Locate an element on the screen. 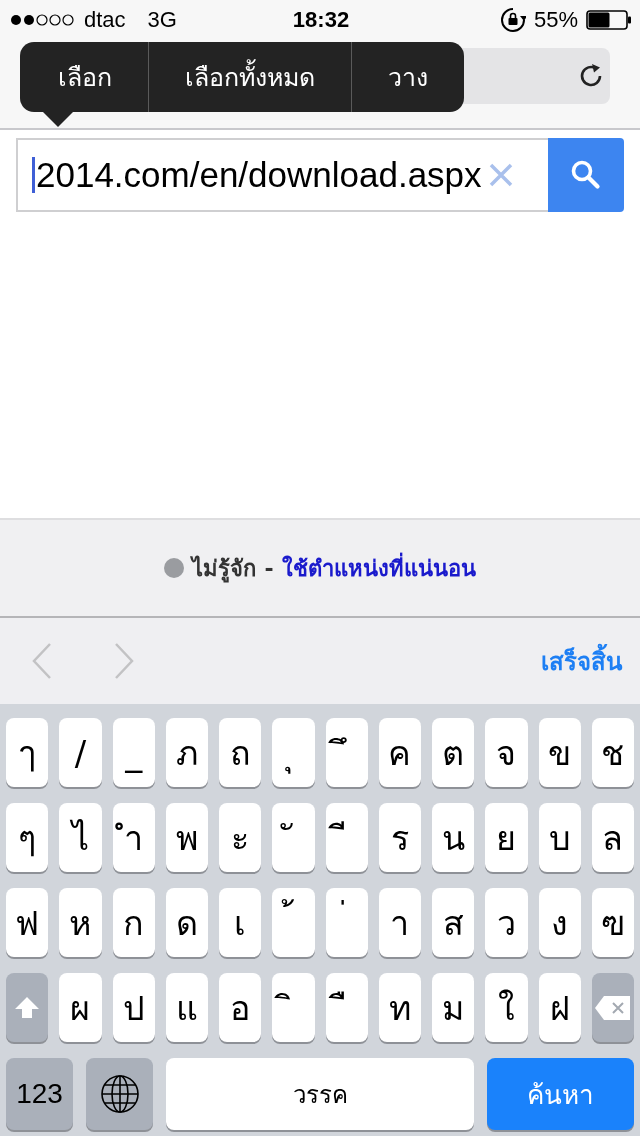 The height and width of the screenshot is (1136, 640). next-icon is located at coordinates (124, 661).